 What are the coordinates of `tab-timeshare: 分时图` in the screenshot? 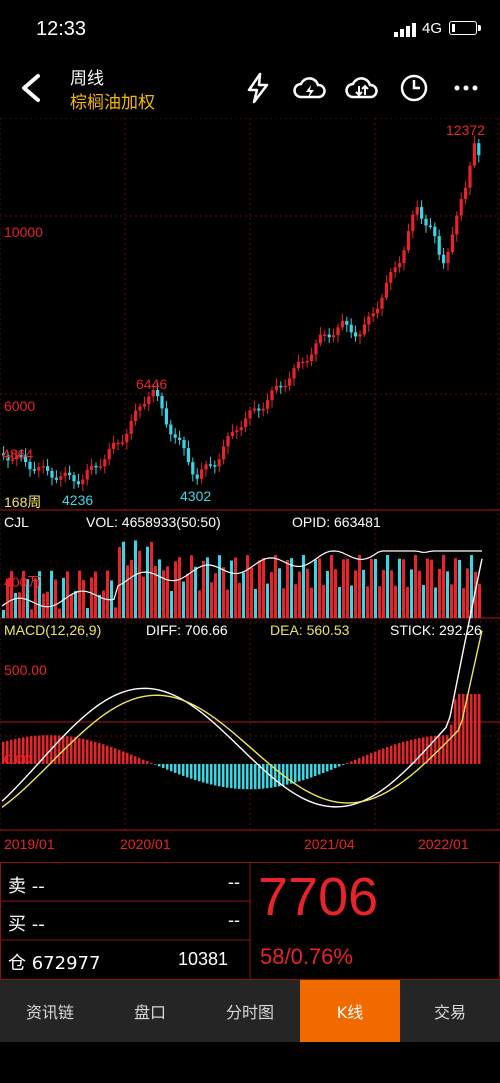 It's located at (250, 1011).